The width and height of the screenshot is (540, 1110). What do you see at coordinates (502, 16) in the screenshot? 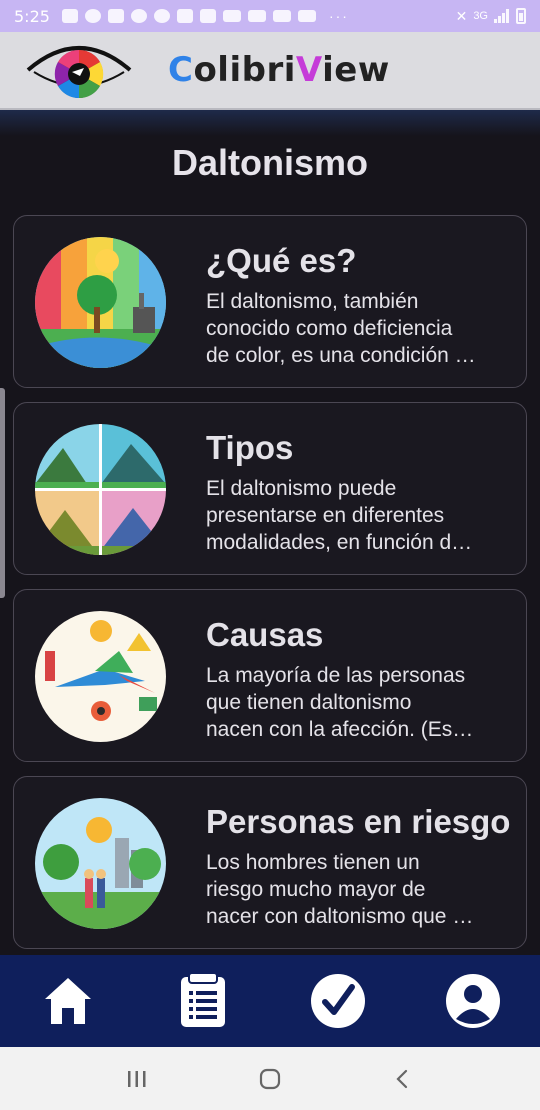
I see `signal-icon` at bounding box center [502, 16].